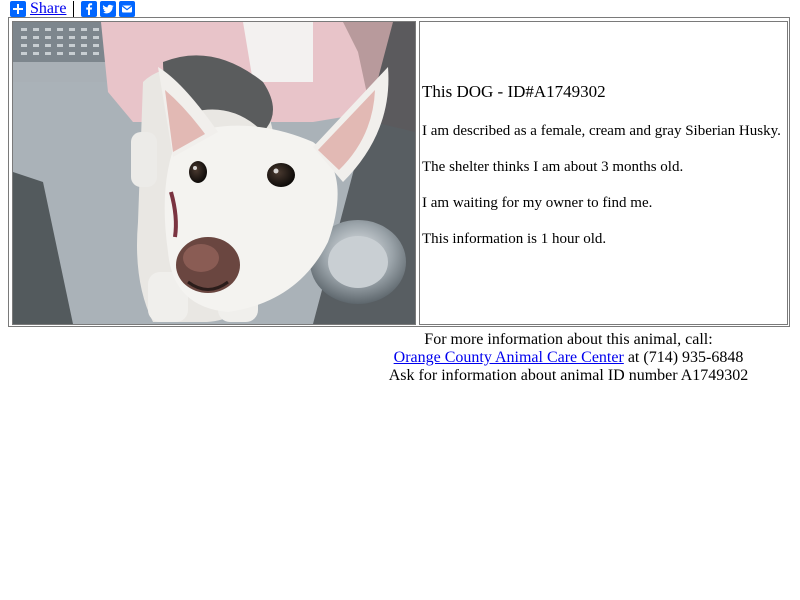 The height and width of the screenshot is (600, 800). What do you see at coordinates (509, 357) in the screenshot?
I see `shelter-link: Orange County Animal Care Center` at bounding box center [509, 357].